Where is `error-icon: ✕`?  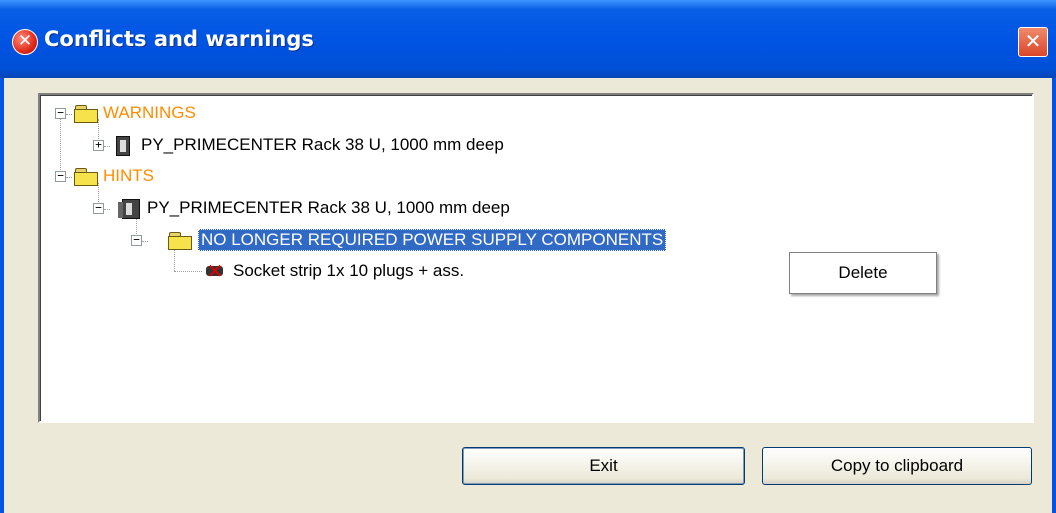 error-icon: ✕ is located at coordinates (25, 42).